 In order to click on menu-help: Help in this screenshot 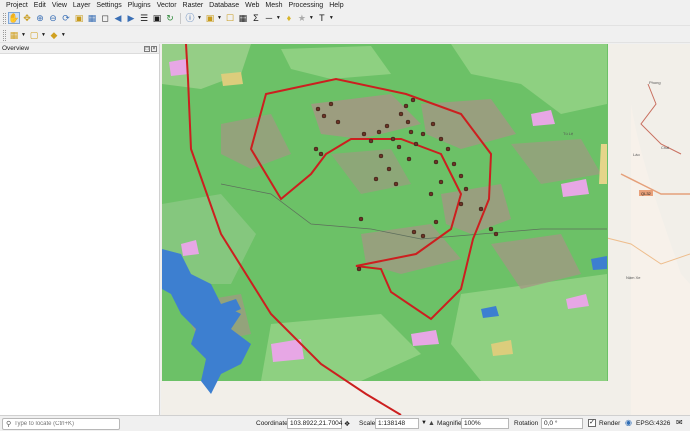, I will do `click(336, 5)`.